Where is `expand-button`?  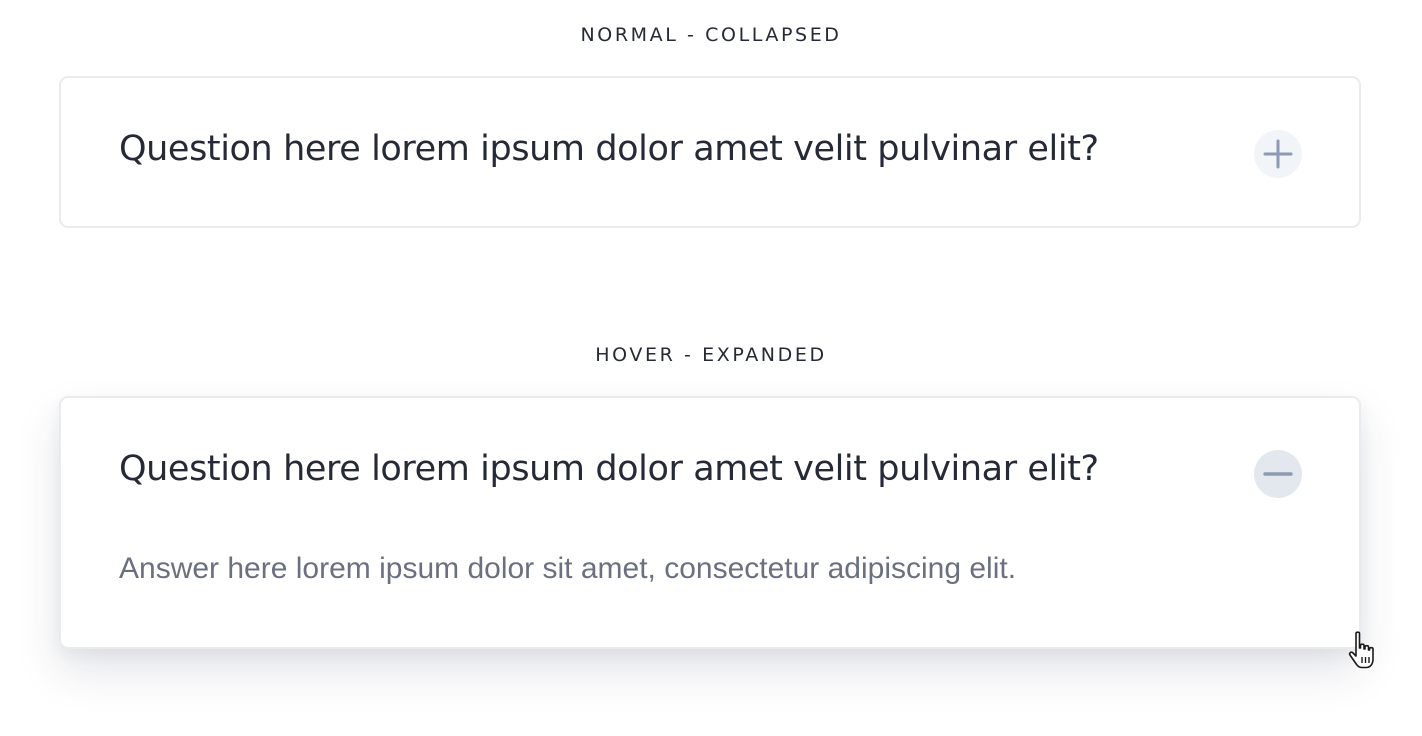 expand-button is located at coordinates (1278, 154).